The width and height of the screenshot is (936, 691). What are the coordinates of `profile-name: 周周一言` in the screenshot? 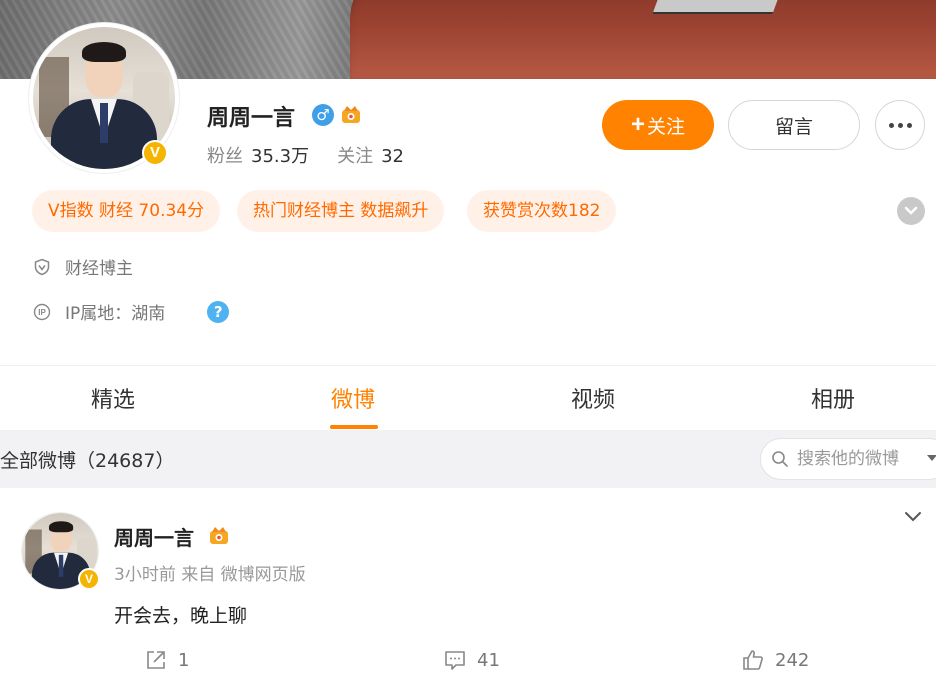 It's located at (251, 118).